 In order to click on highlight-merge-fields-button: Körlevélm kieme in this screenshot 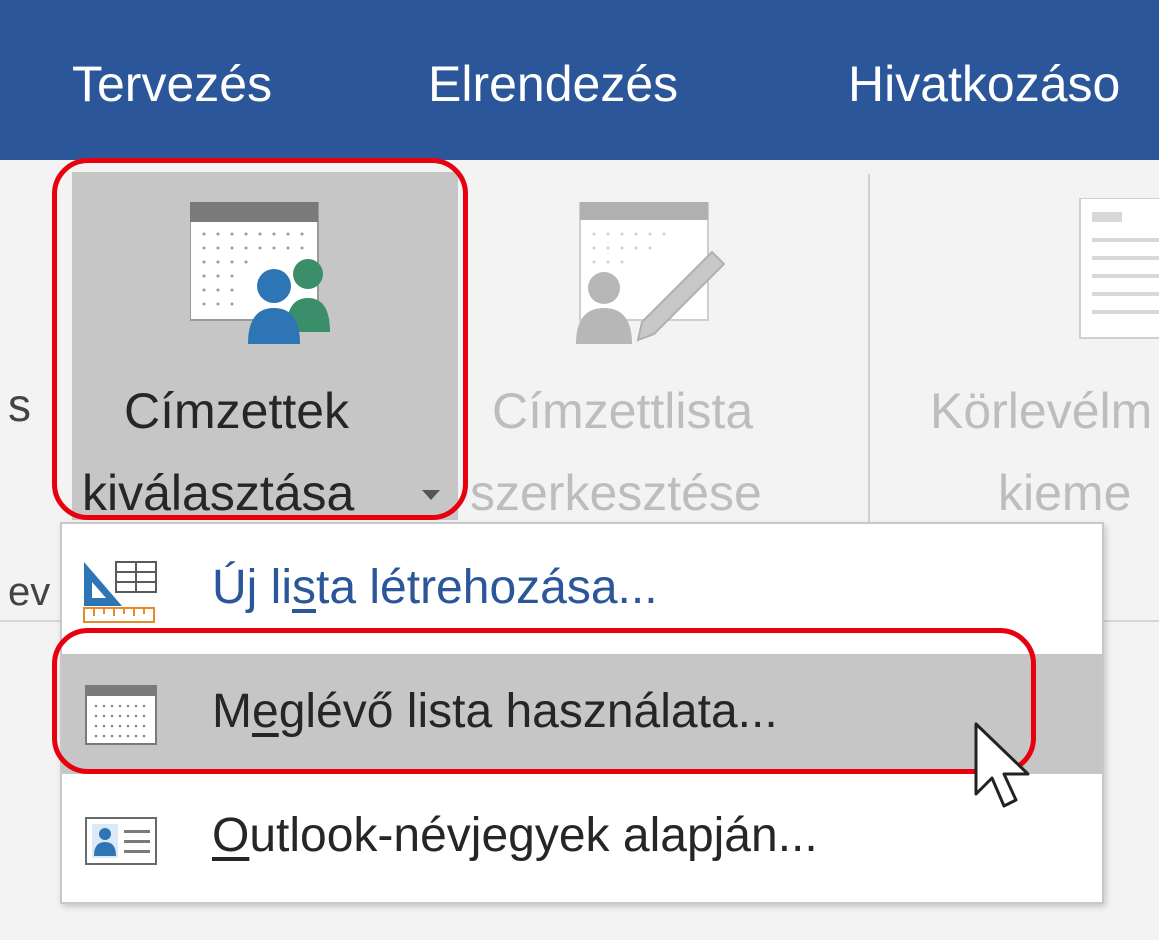, I will do `click(1029, 346)`.